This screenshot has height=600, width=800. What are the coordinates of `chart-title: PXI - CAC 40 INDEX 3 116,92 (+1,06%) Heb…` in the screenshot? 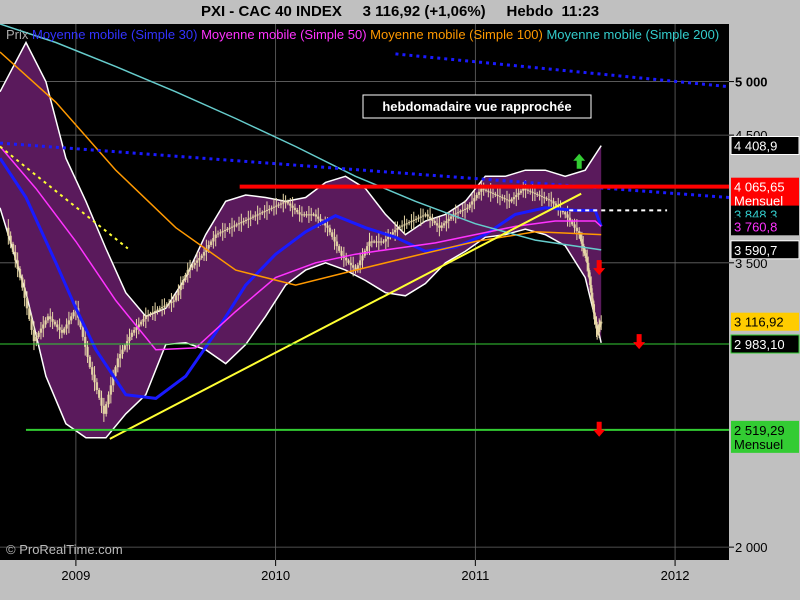 It's located at (400, 11).